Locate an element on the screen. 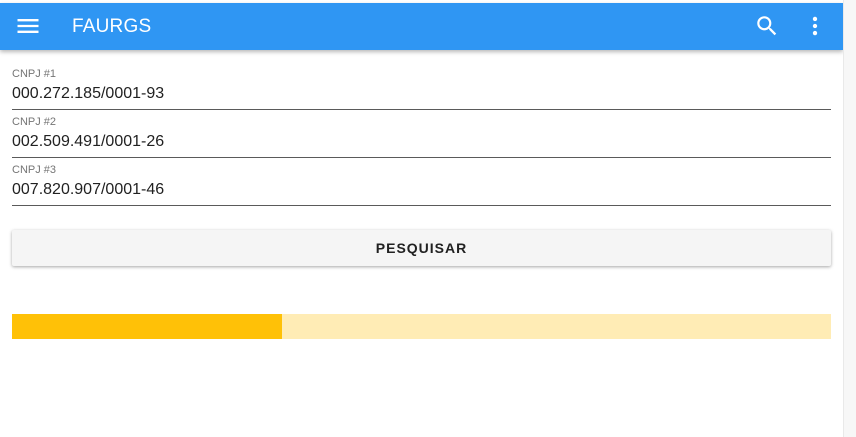 This screenshot has height=437, width=856. cnpj-field-2: CNPJ #2 is located at coordinates (421, 136).